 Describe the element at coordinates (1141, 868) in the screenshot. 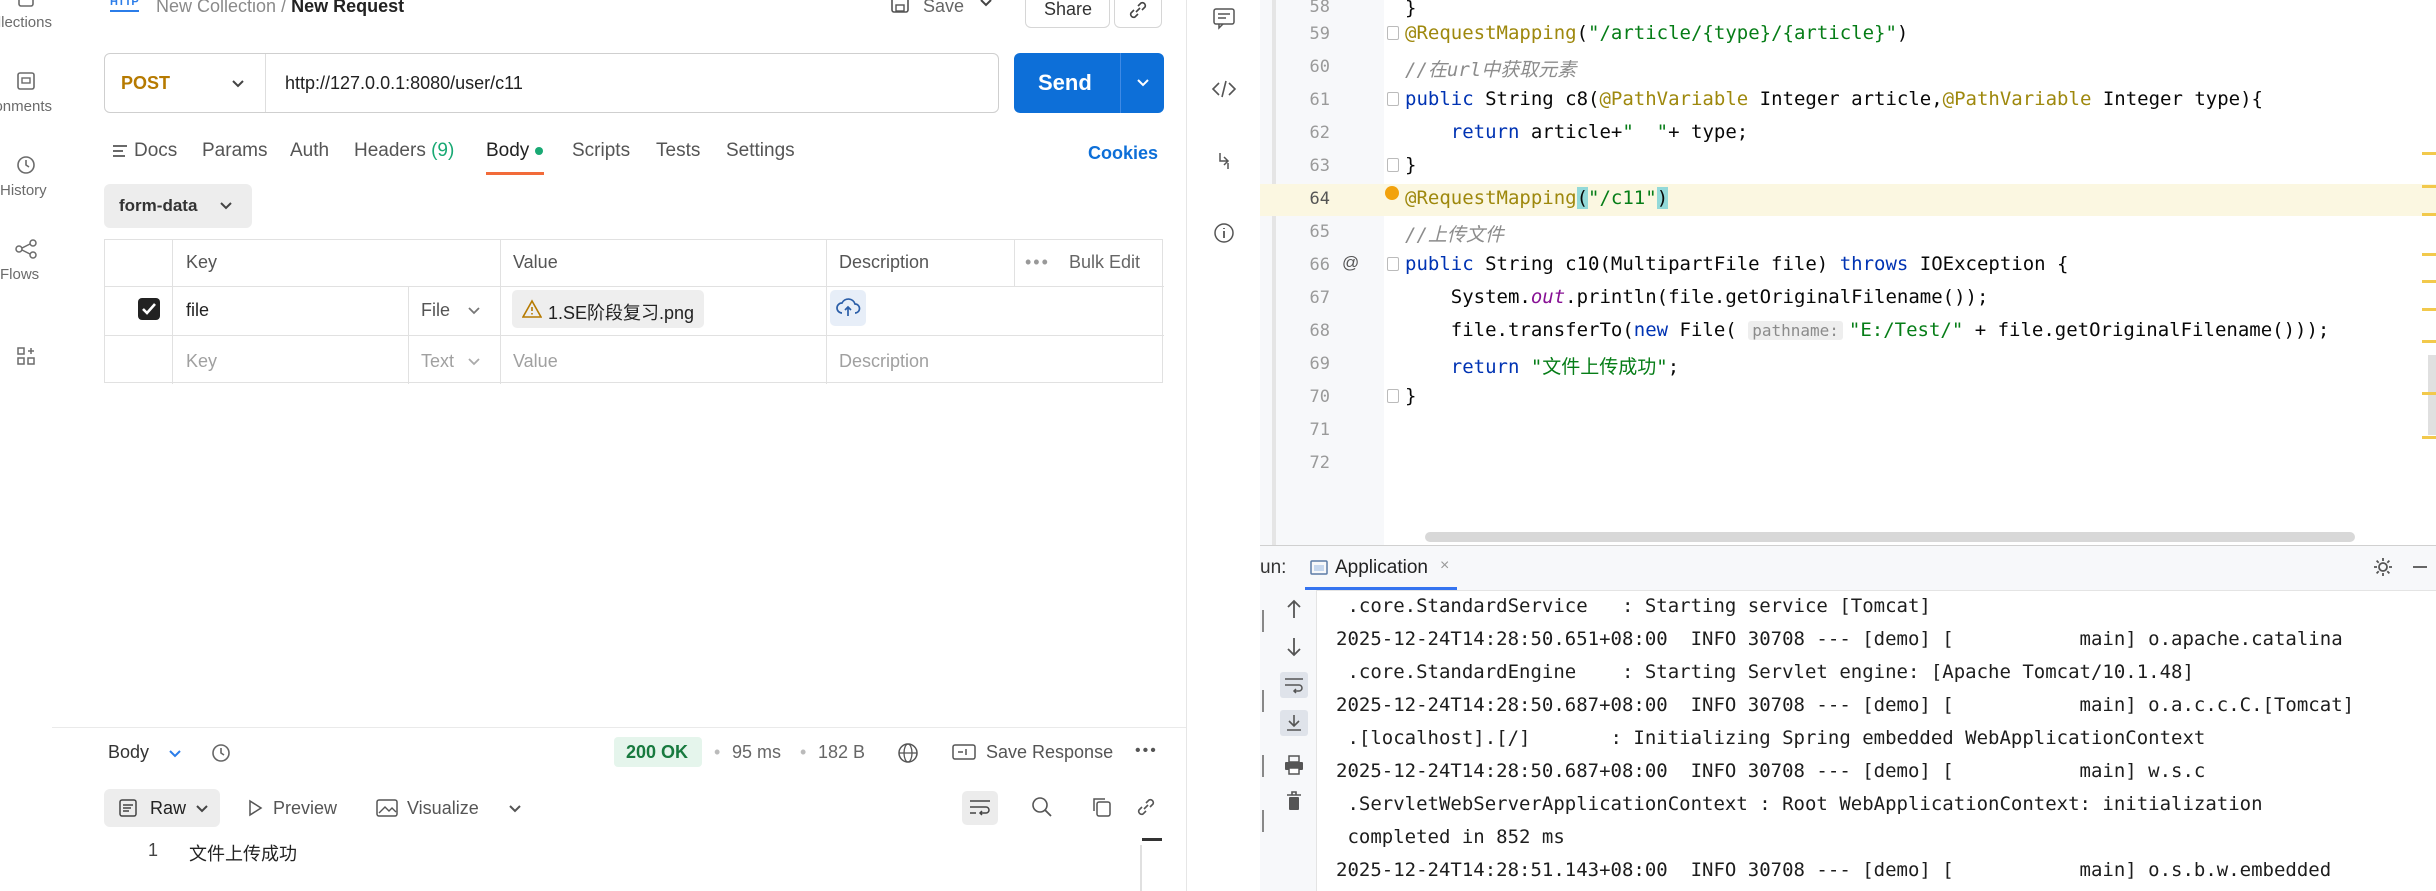

I see `response-scrollbar` at that location.